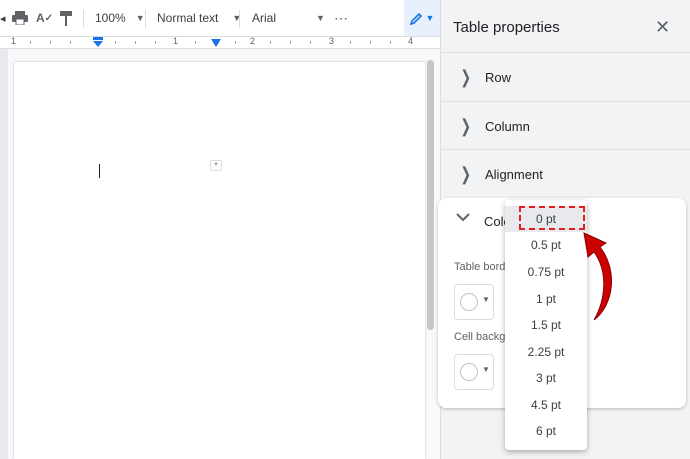 The image size is (690, 459). What do you see at coordinates (662, 27) in the screenshot?
I see `close-icon: ✕` at bounding box center [662, 27].